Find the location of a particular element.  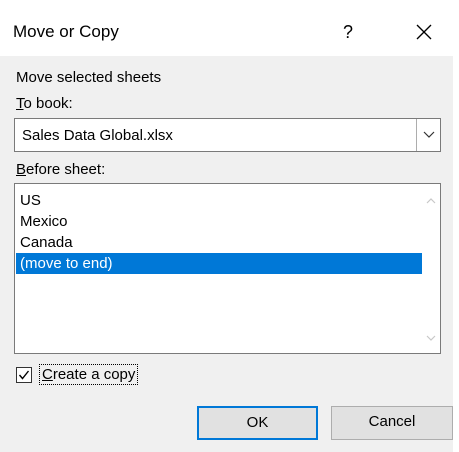

dialog-title: Move or Copy is located at coordinates (66, 31).